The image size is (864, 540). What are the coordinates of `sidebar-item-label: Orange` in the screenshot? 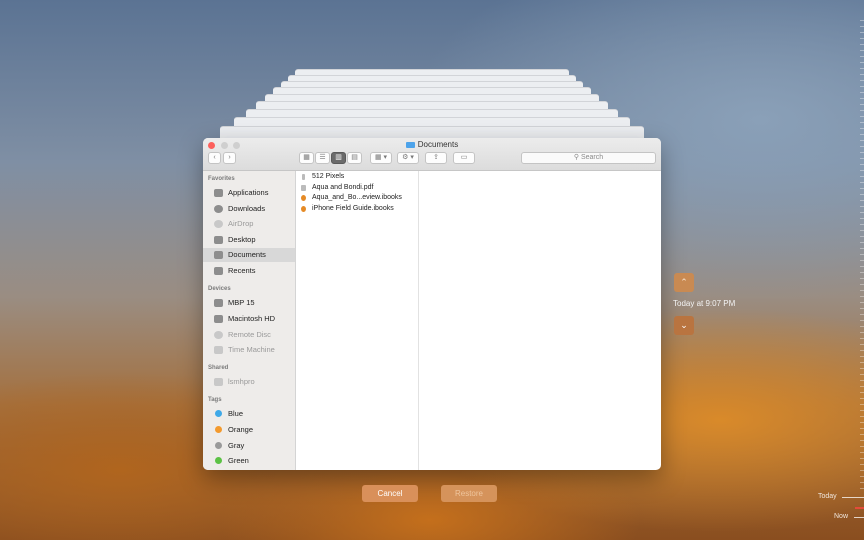 It's located at (241, 429).